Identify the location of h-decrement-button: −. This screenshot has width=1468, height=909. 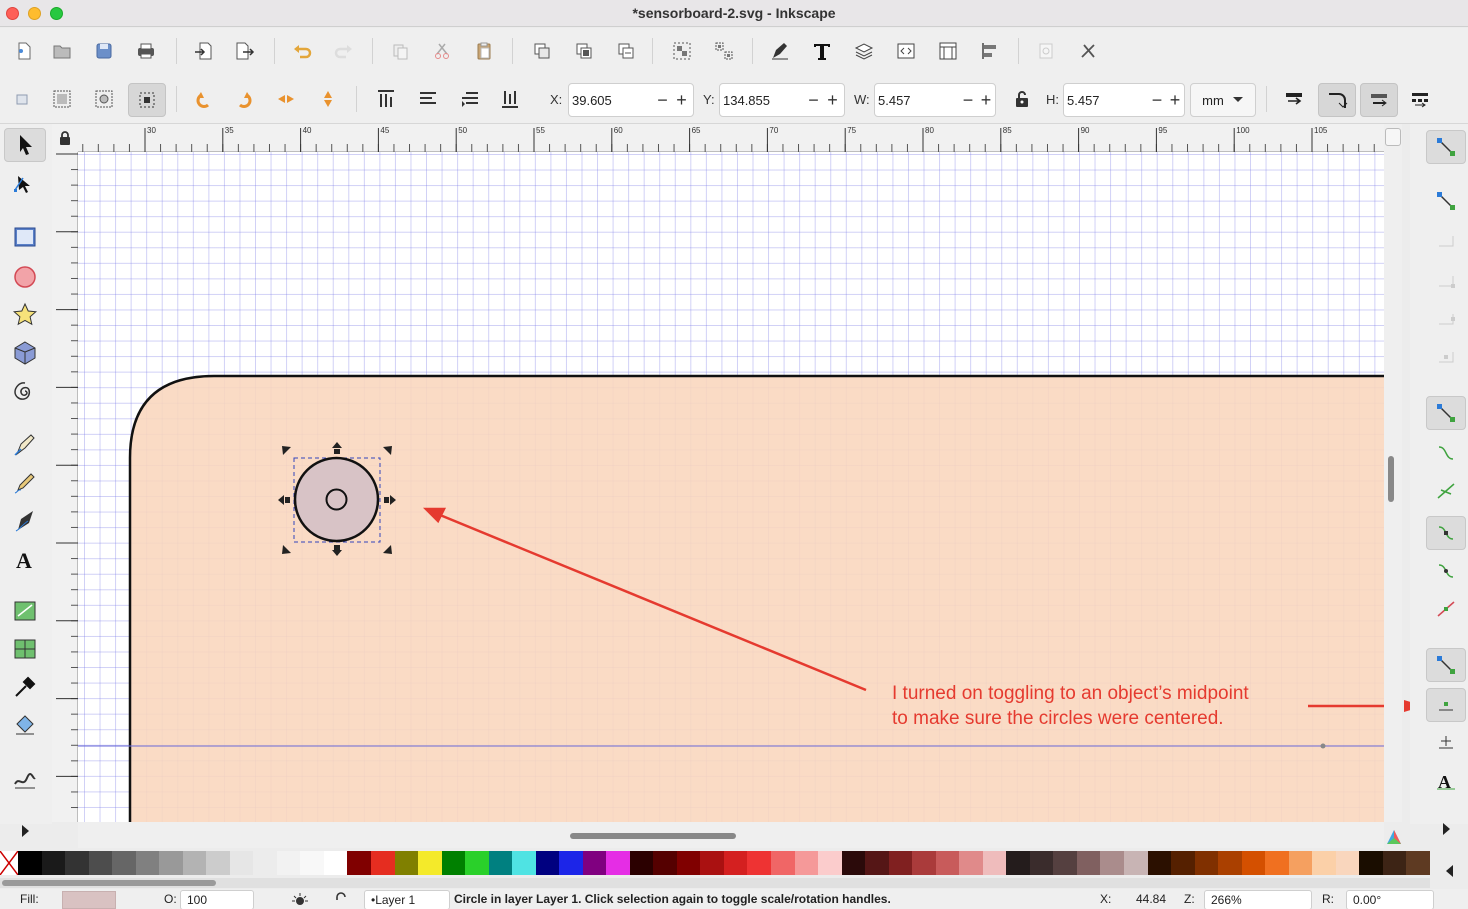
(1157, 100).